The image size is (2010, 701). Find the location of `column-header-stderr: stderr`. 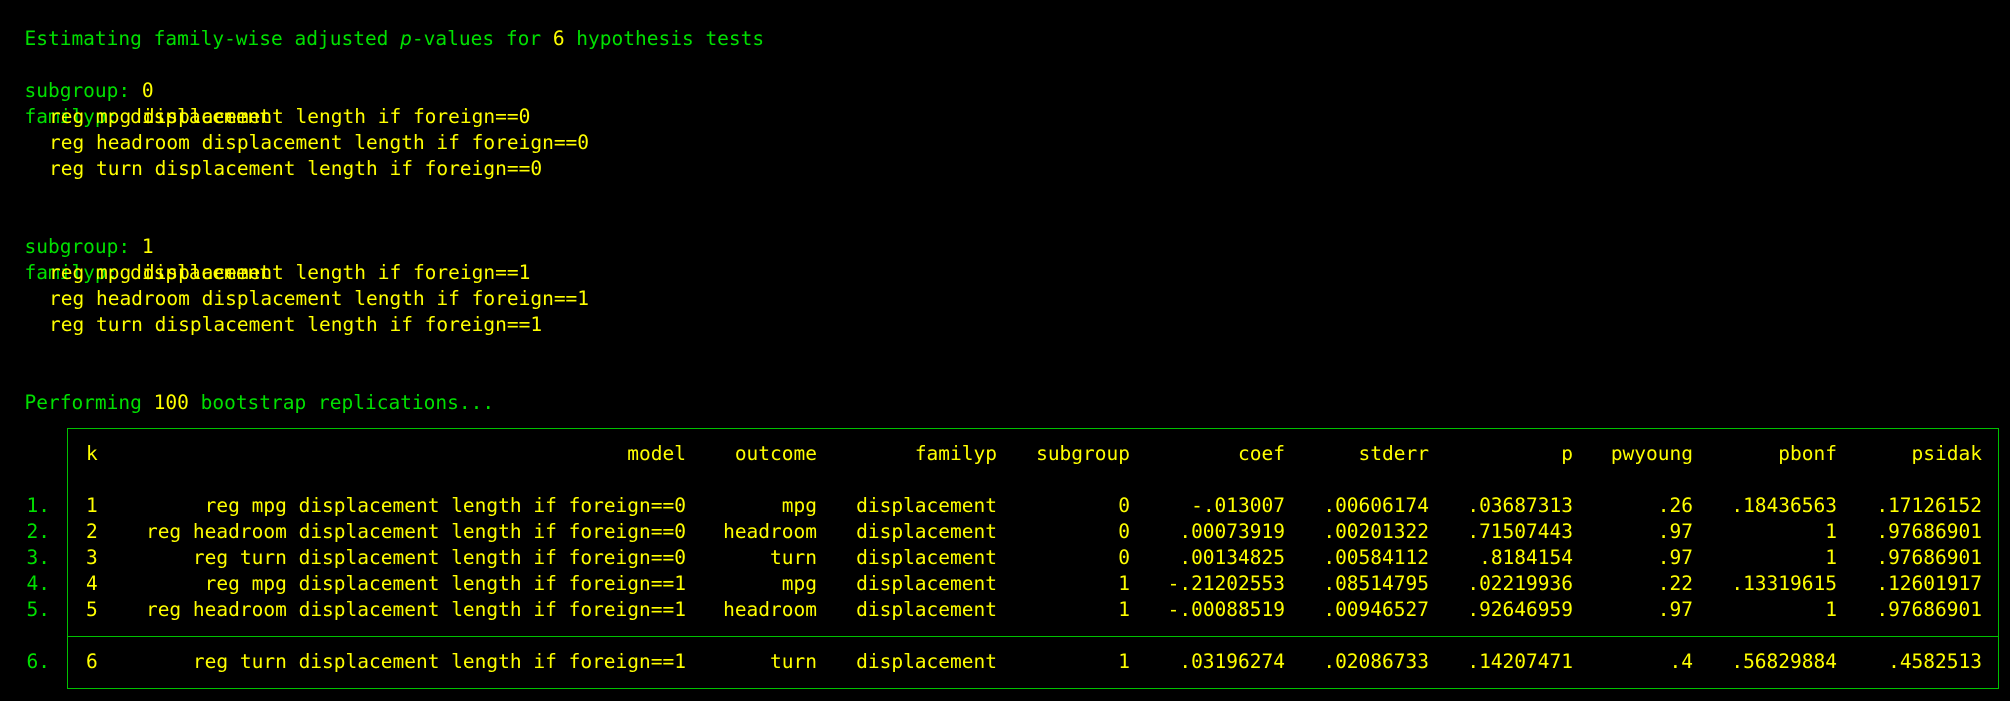

column-header-stderr: stderr is located at coordinates (1393, 453).